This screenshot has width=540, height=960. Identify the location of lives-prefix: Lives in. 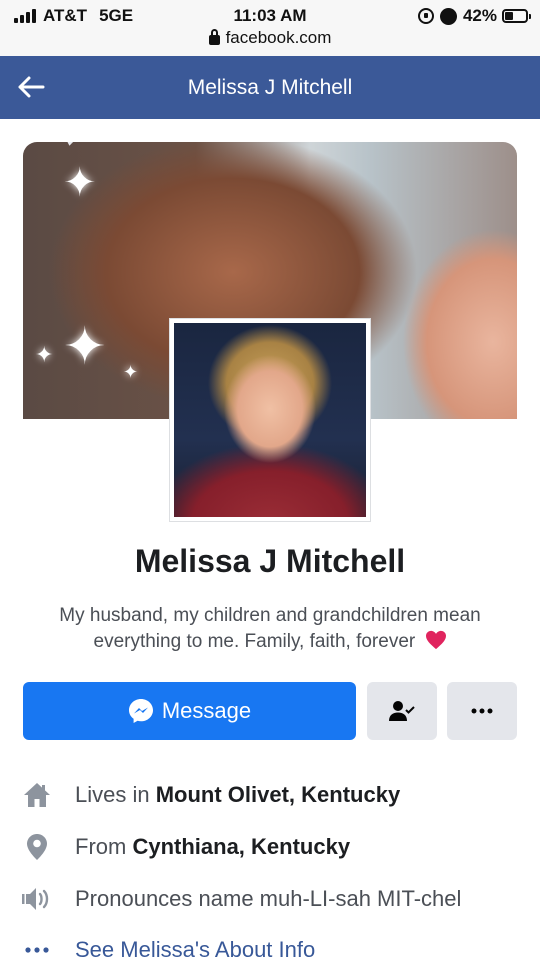
(115, 794).